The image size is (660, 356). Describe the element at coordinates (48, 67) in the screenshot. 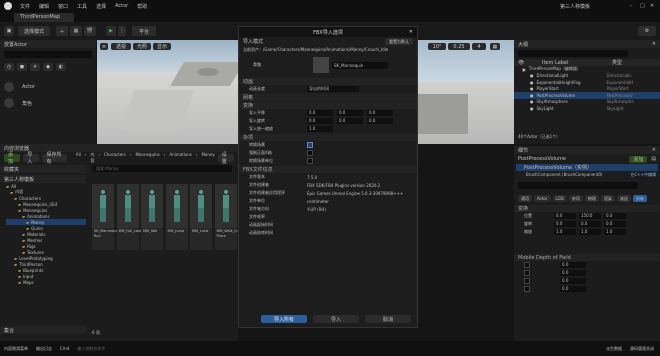

I see `shapes-icon: ◆` at that location.